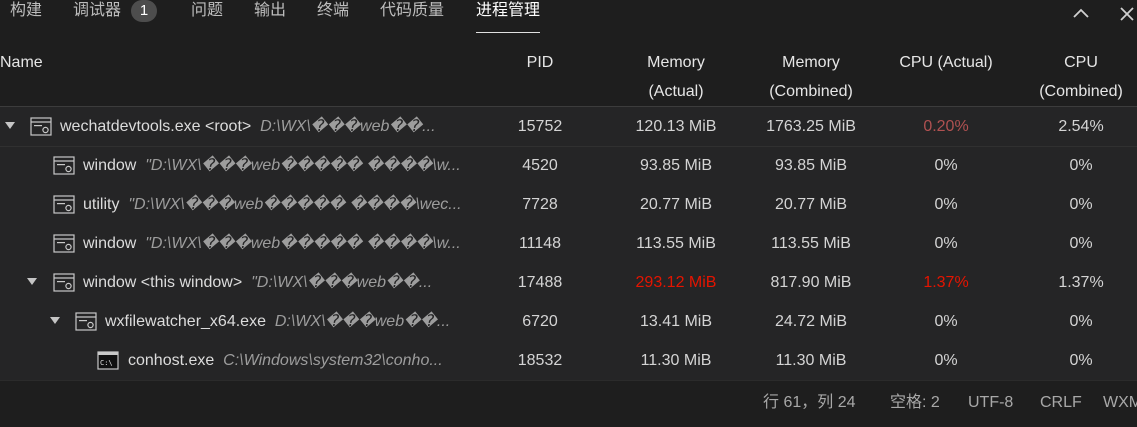 The image size is (1137, 427). I want to click on column-header-cpu-combined: CPU (Combined), so click(1081, 77).